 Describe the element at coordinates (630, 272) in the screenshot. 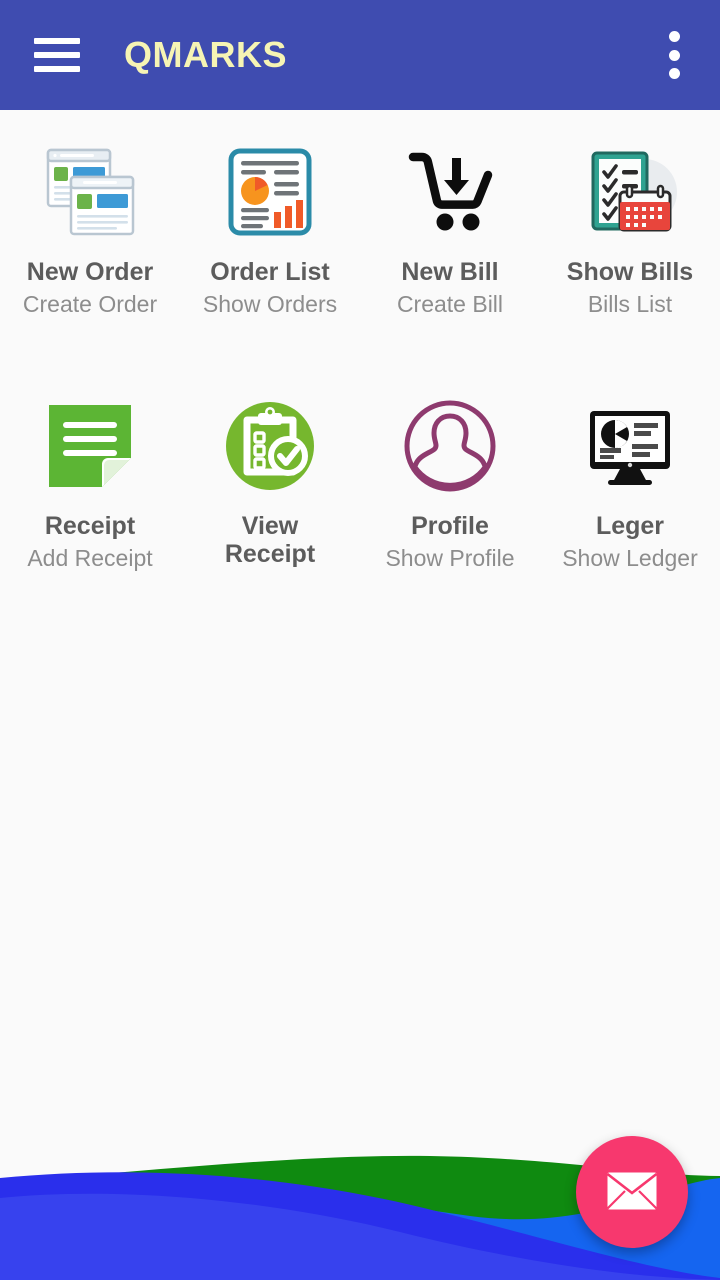

I see `tile-title: Show Bills` at that location.